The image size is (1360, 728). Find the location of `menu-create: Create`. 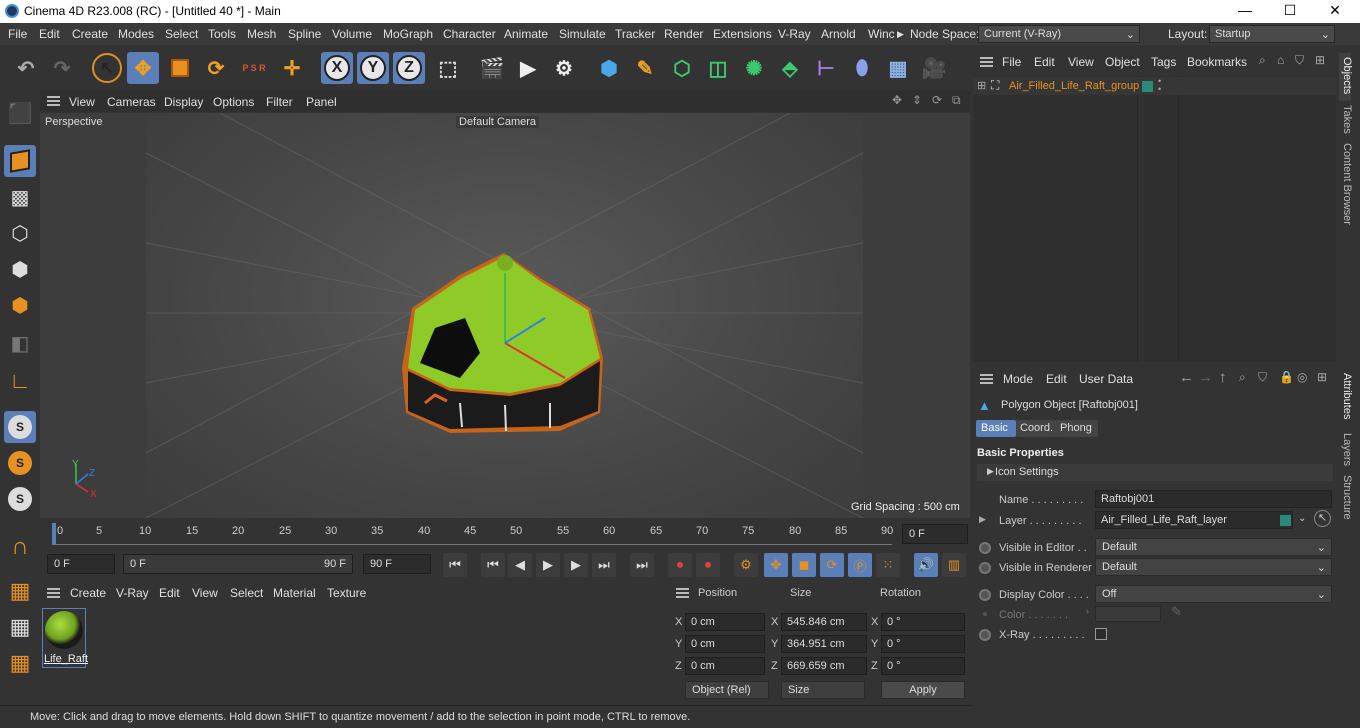

menu-create: Create is located at coordinates (90, 34).